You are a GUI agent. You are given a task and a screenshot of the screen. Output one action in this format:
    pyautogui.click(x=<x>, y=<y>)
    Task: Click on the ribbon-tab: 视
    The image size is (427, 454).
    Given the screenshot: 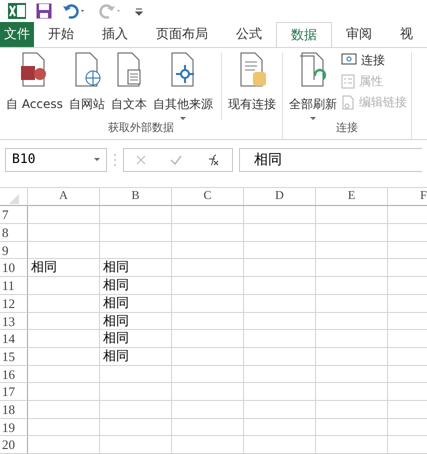 What is the action you would take?
    pyautogui.click(x=406, y=34)
    